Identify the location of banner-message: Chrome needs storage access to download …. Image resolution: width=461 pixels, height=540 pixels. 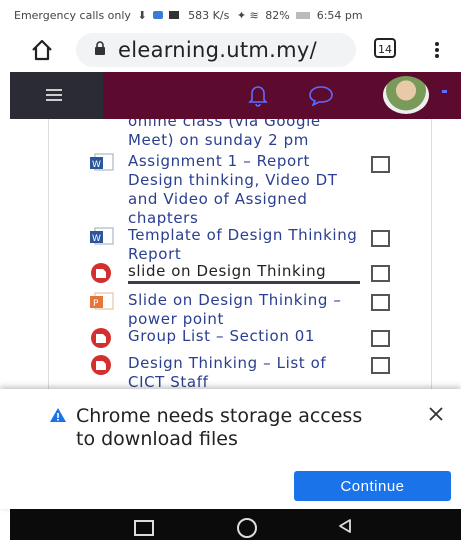
(219, 427).